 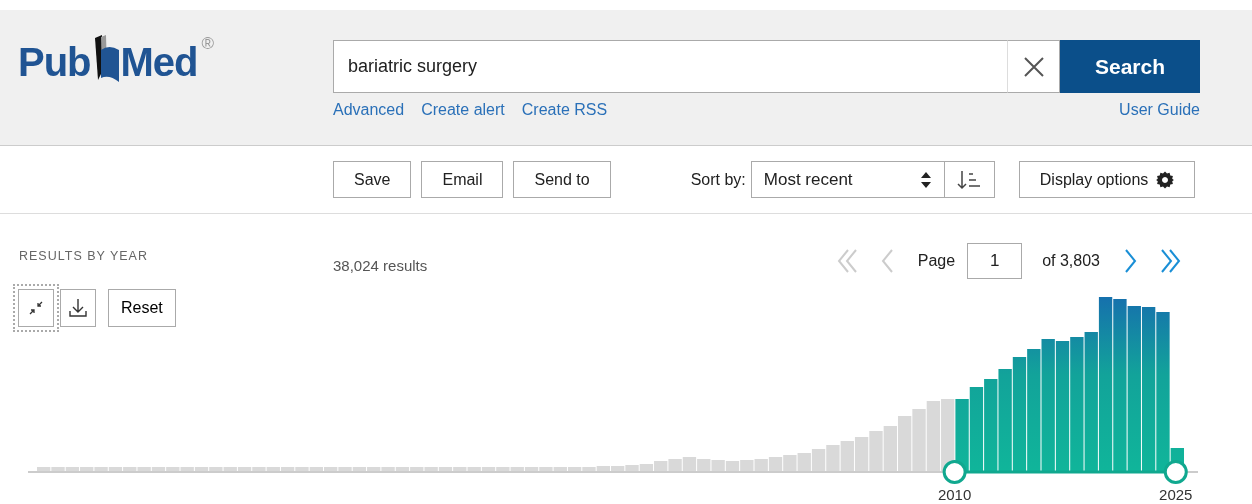 What do you see at coordinates (925, 179) in the screenshot?
I see `updown-icon` at bounding box center [925, 179].